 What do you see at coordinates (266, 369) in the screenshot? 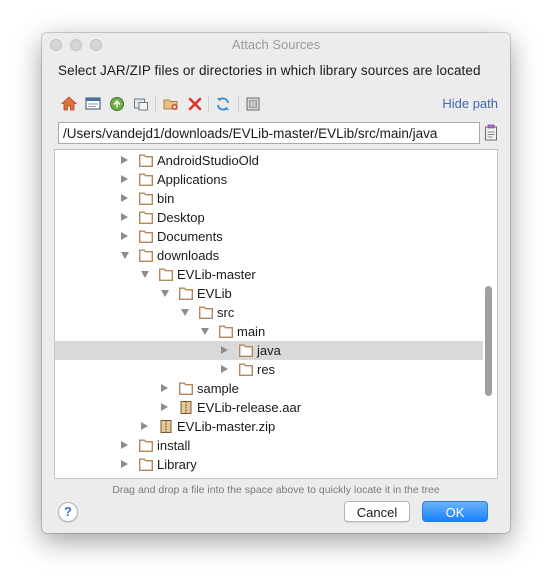
I see `tree-item-label: res` at bounding box center [266, 369].